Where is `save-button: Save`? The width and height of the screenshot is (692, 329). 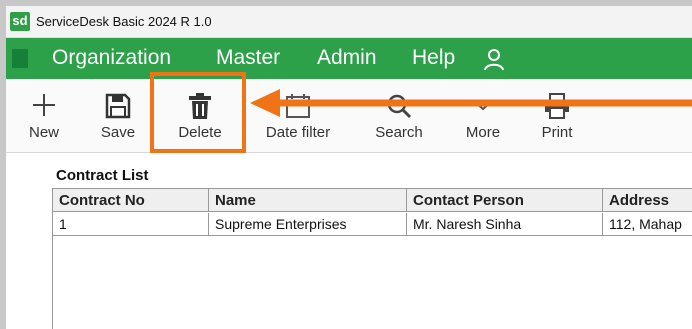
save-button: Save is located at coordinates (118, 115).